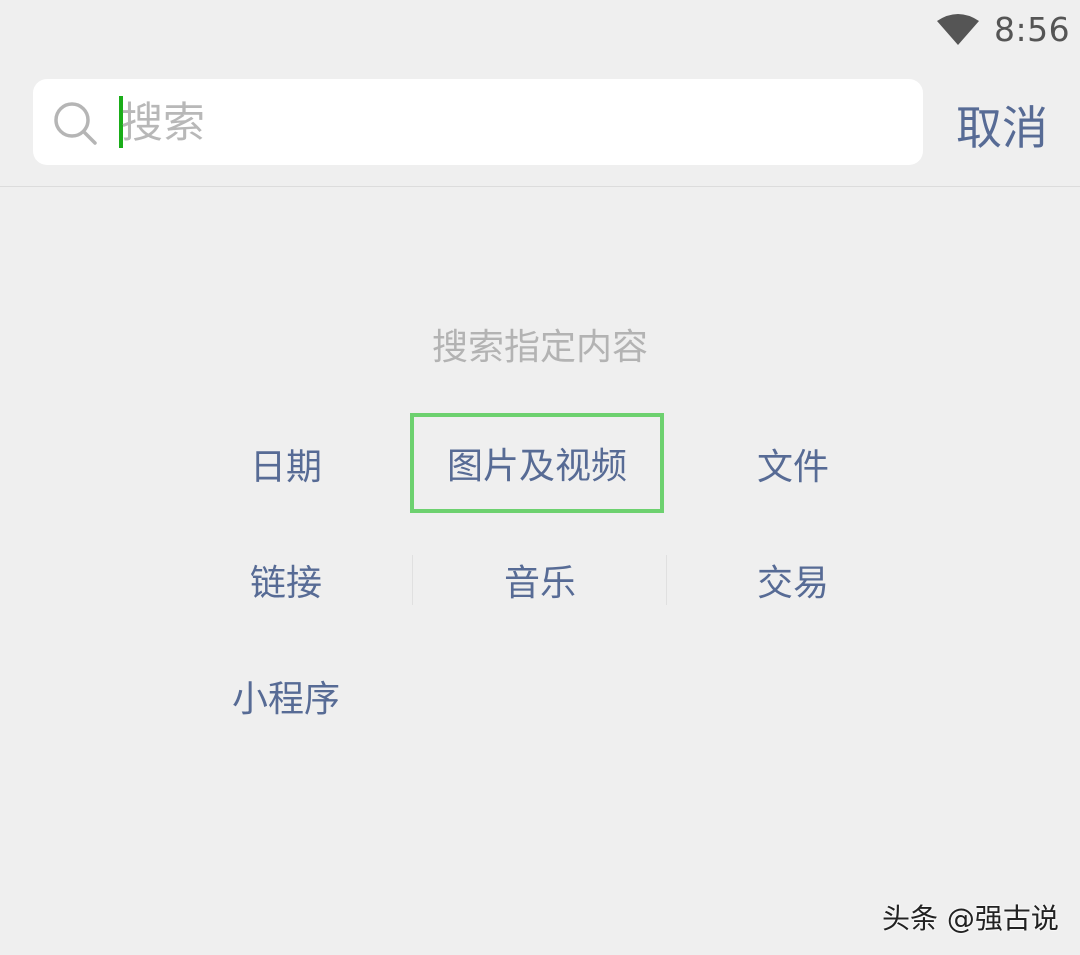 Image resolution: width=1080 pixels, height=955 pixels. What do you see at coordinates (286, 464) in the screenshot?
I see `category-date: 日期` at bounding box center [286, 464].